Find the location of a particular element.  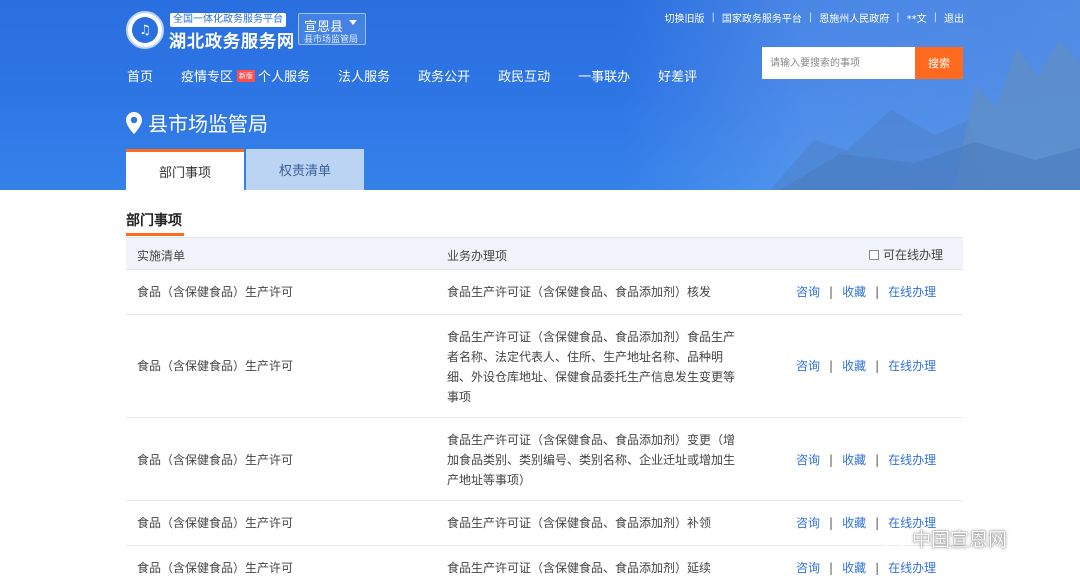

column-header-category: 实施清单 is located at coordinates (161, 256).